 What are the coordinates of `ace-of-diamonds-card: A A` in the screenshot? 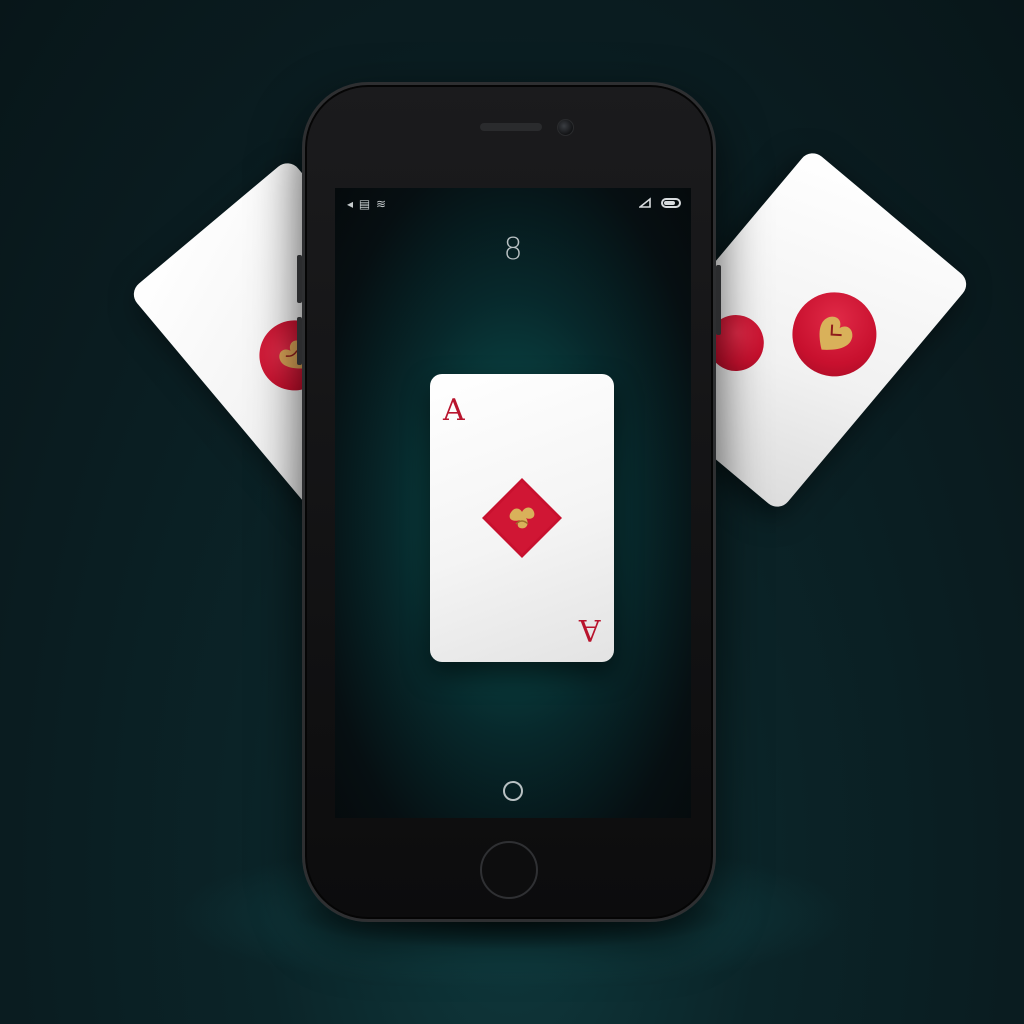 It's located at (522, 518).